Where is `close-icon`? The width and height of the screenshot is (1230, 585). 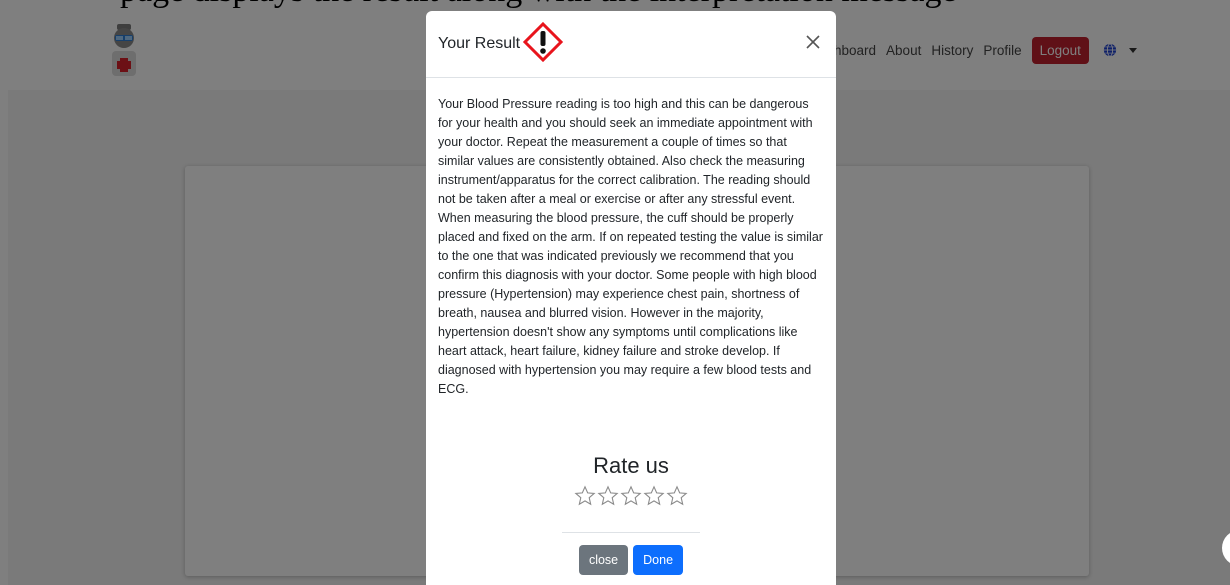 close-icon is located at coordinates (813, 42).